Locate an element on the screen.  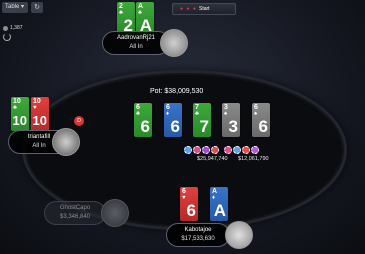
table-menu-label: Table is located at coordinates (12, 7).